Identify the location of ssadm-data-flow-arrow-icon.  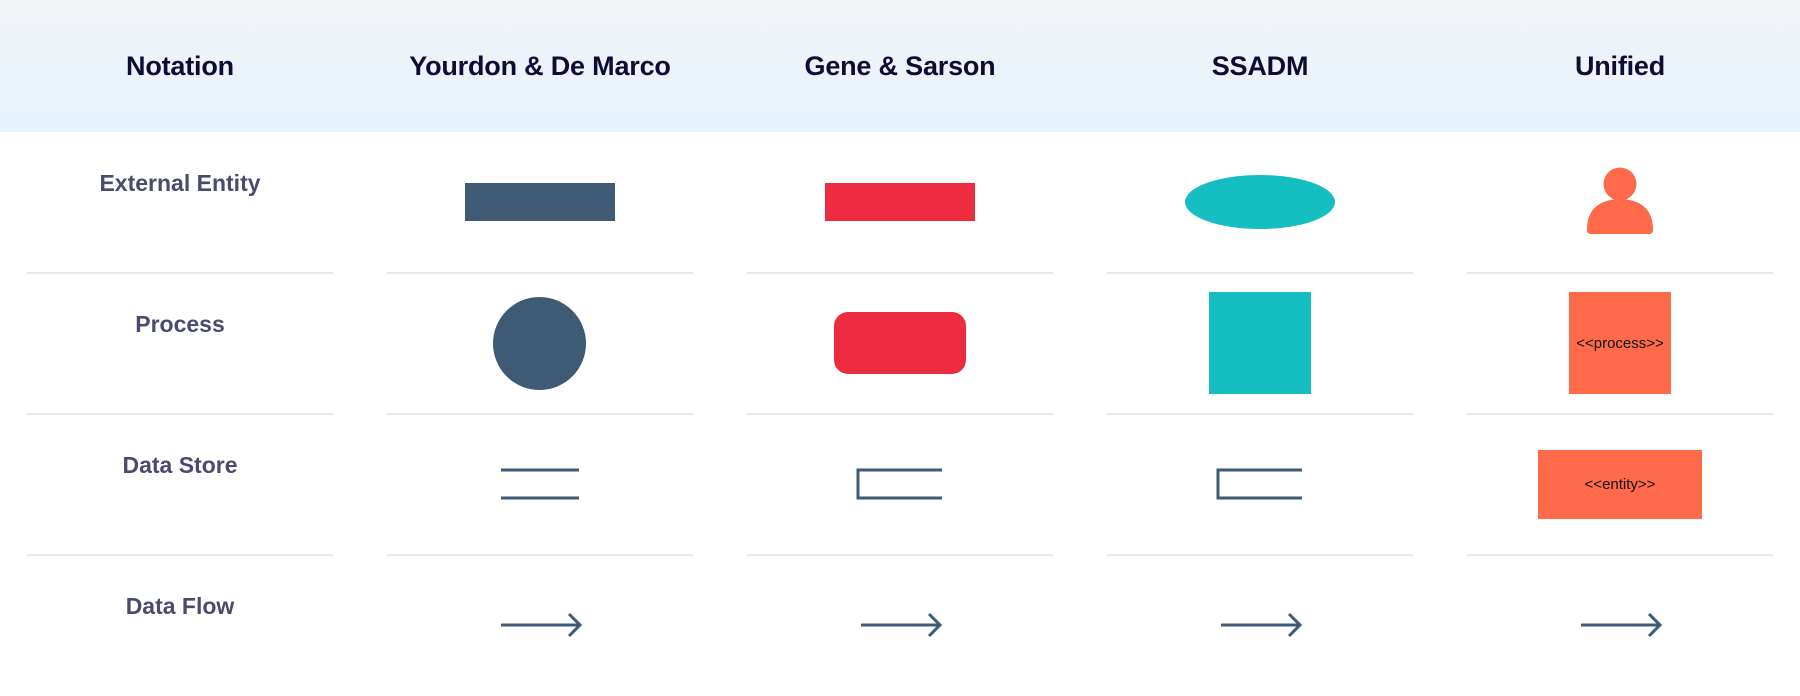
(1262, 625).